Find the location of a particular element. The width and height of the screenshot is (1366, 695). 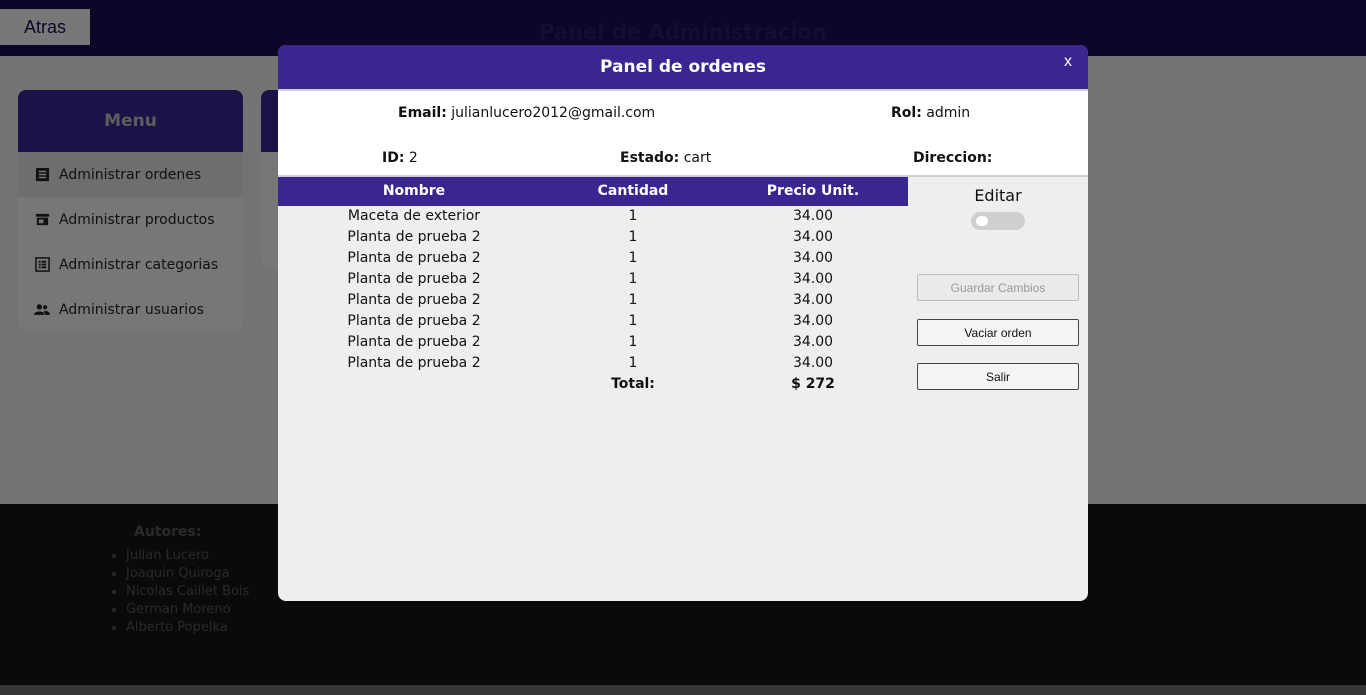

email-value: julianlucero2012@gmail.com is located at coordinates (553, 113).